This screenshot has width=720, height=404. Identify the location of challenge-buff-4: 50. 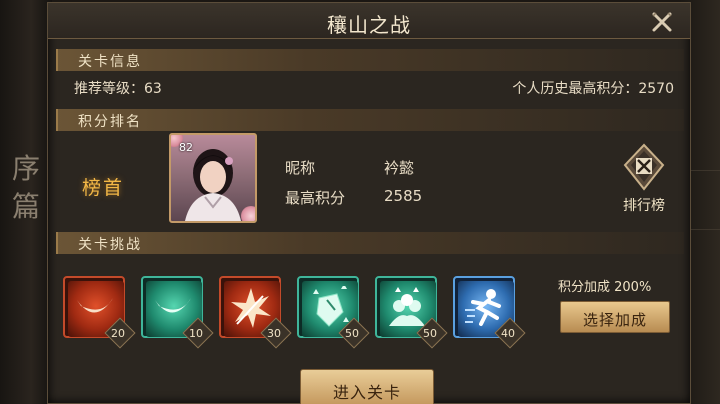
(333, 312).